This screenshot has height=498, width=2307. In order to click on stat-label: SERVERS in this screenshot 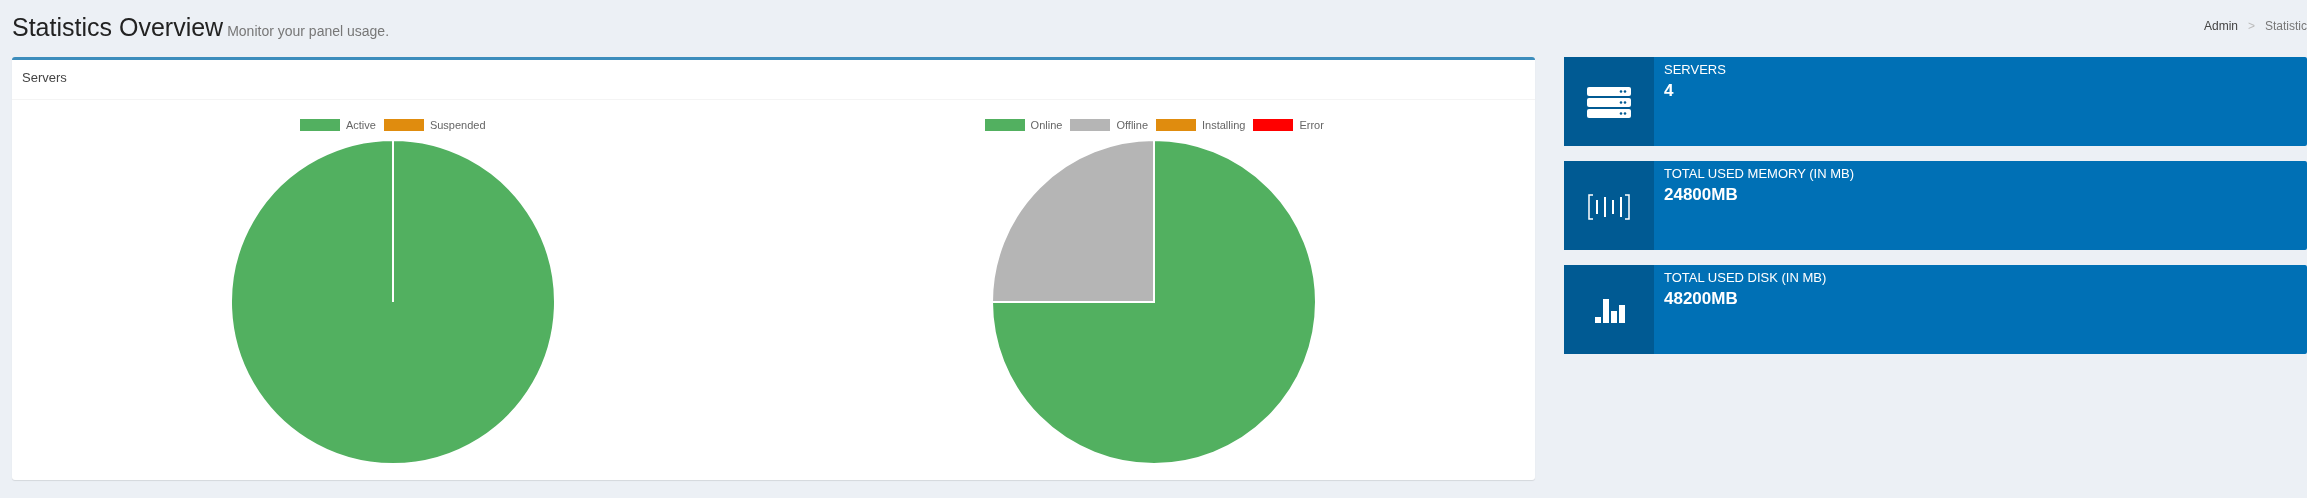, I will do `click(1695, 69)`.